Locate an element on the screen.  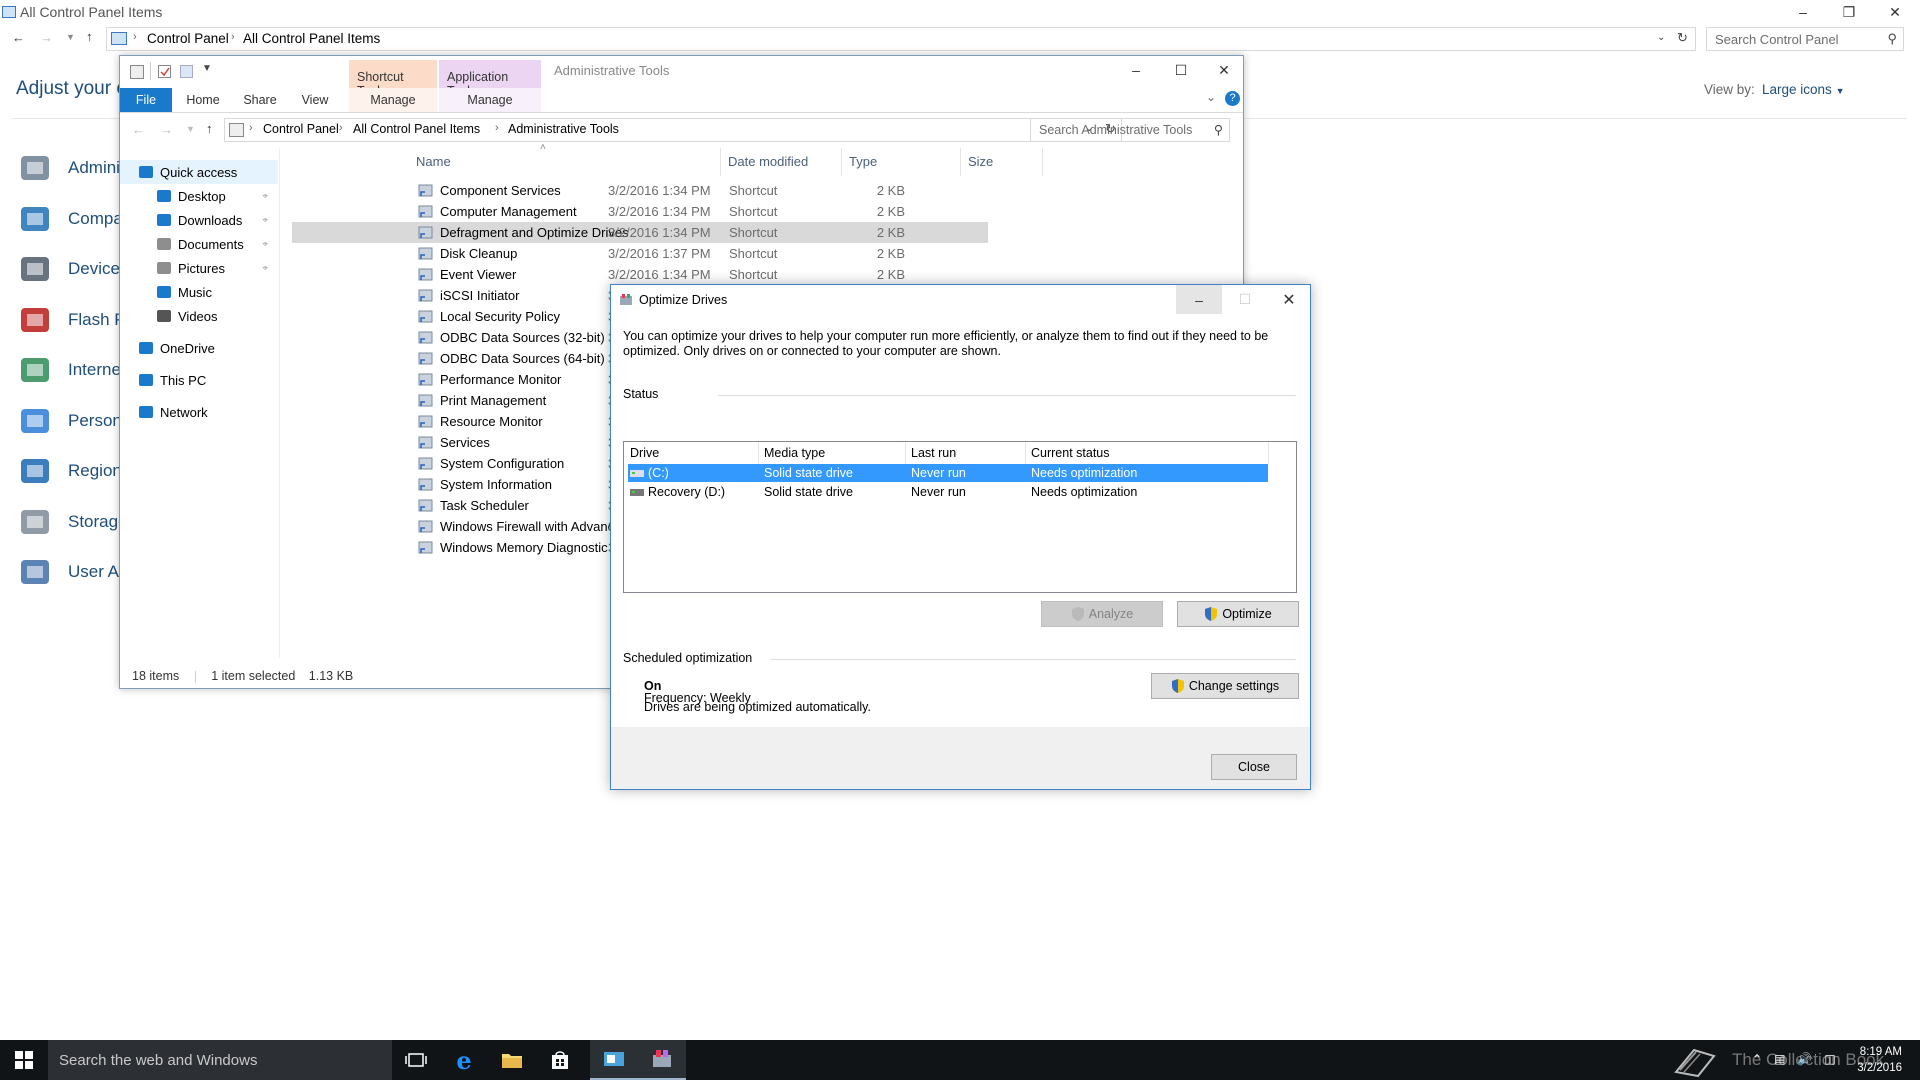
taskbar-control-panel is located at coordinates (614, 1060).